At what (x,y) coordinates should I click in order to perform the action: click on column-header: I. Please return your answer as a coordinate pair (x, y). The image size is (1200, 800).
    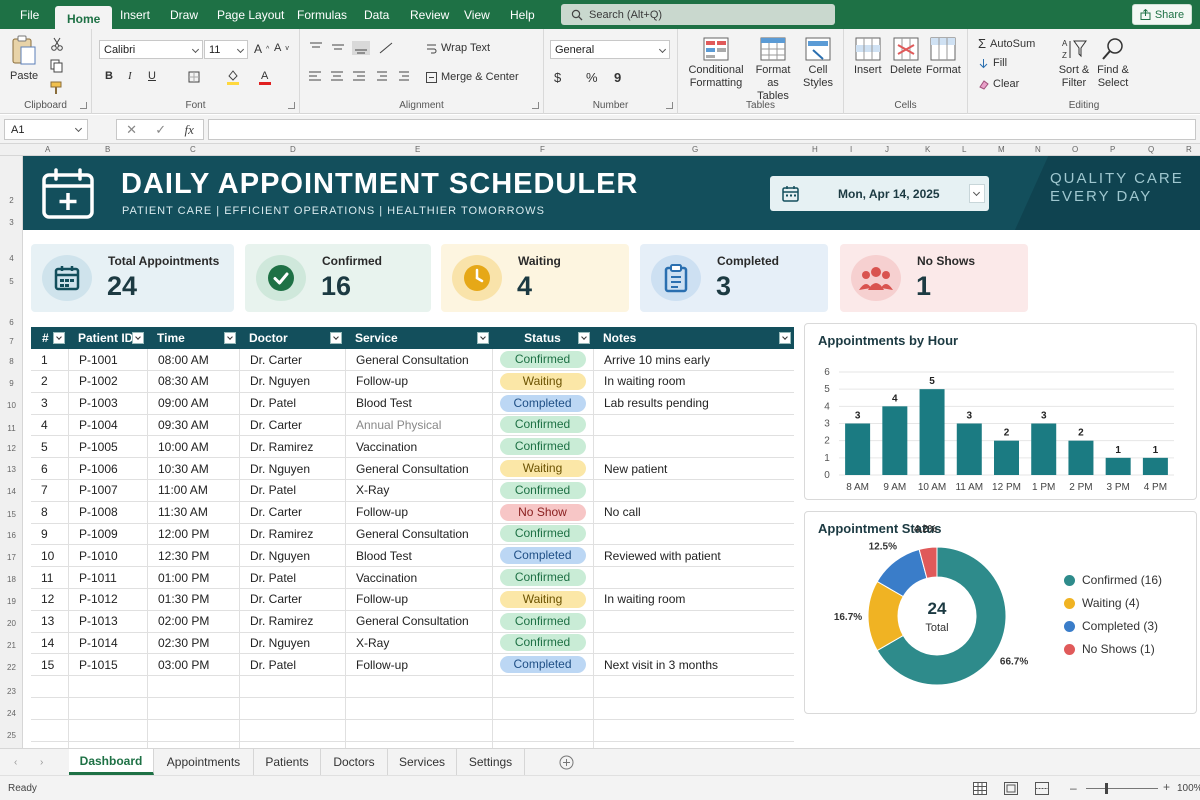
    Looking at the image, I should click on (851, 149).